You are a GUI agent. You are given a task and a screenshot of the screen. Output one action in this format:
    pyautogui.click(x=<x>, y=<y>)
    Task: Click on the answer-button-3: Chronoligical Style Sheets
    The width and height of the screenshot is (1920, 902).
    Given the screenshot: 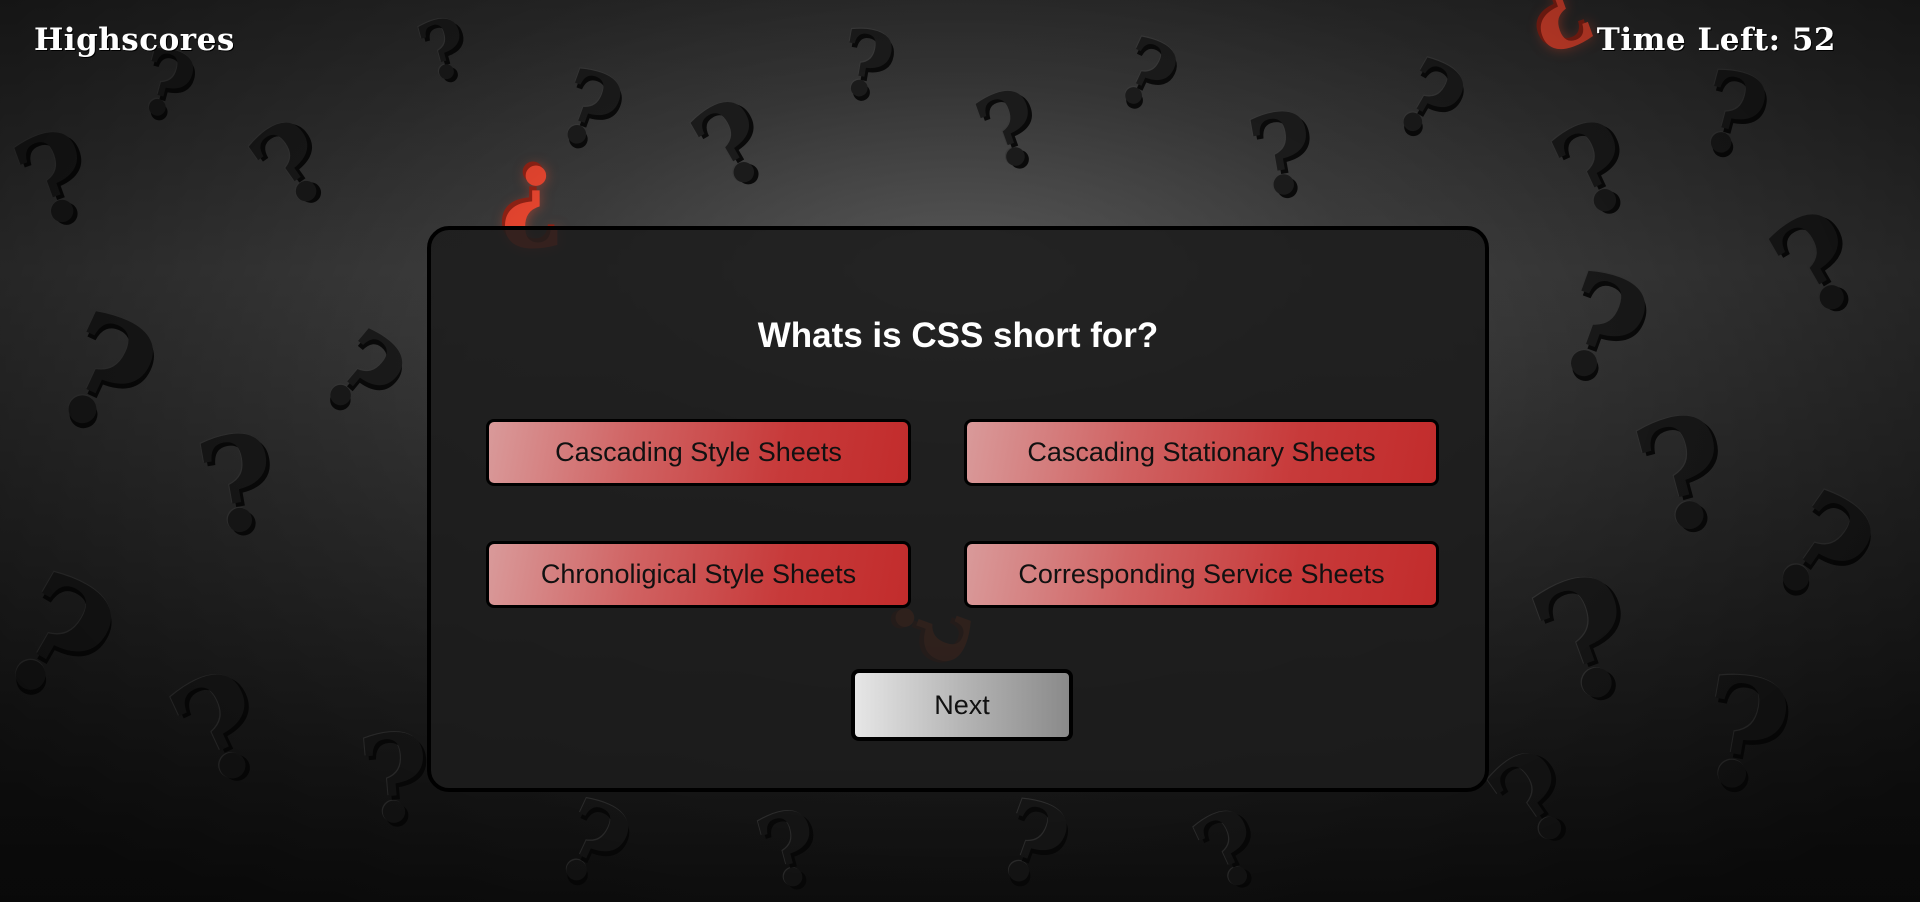 What is the action you would take?
    pyautogui.click(x=698, y=574)
    